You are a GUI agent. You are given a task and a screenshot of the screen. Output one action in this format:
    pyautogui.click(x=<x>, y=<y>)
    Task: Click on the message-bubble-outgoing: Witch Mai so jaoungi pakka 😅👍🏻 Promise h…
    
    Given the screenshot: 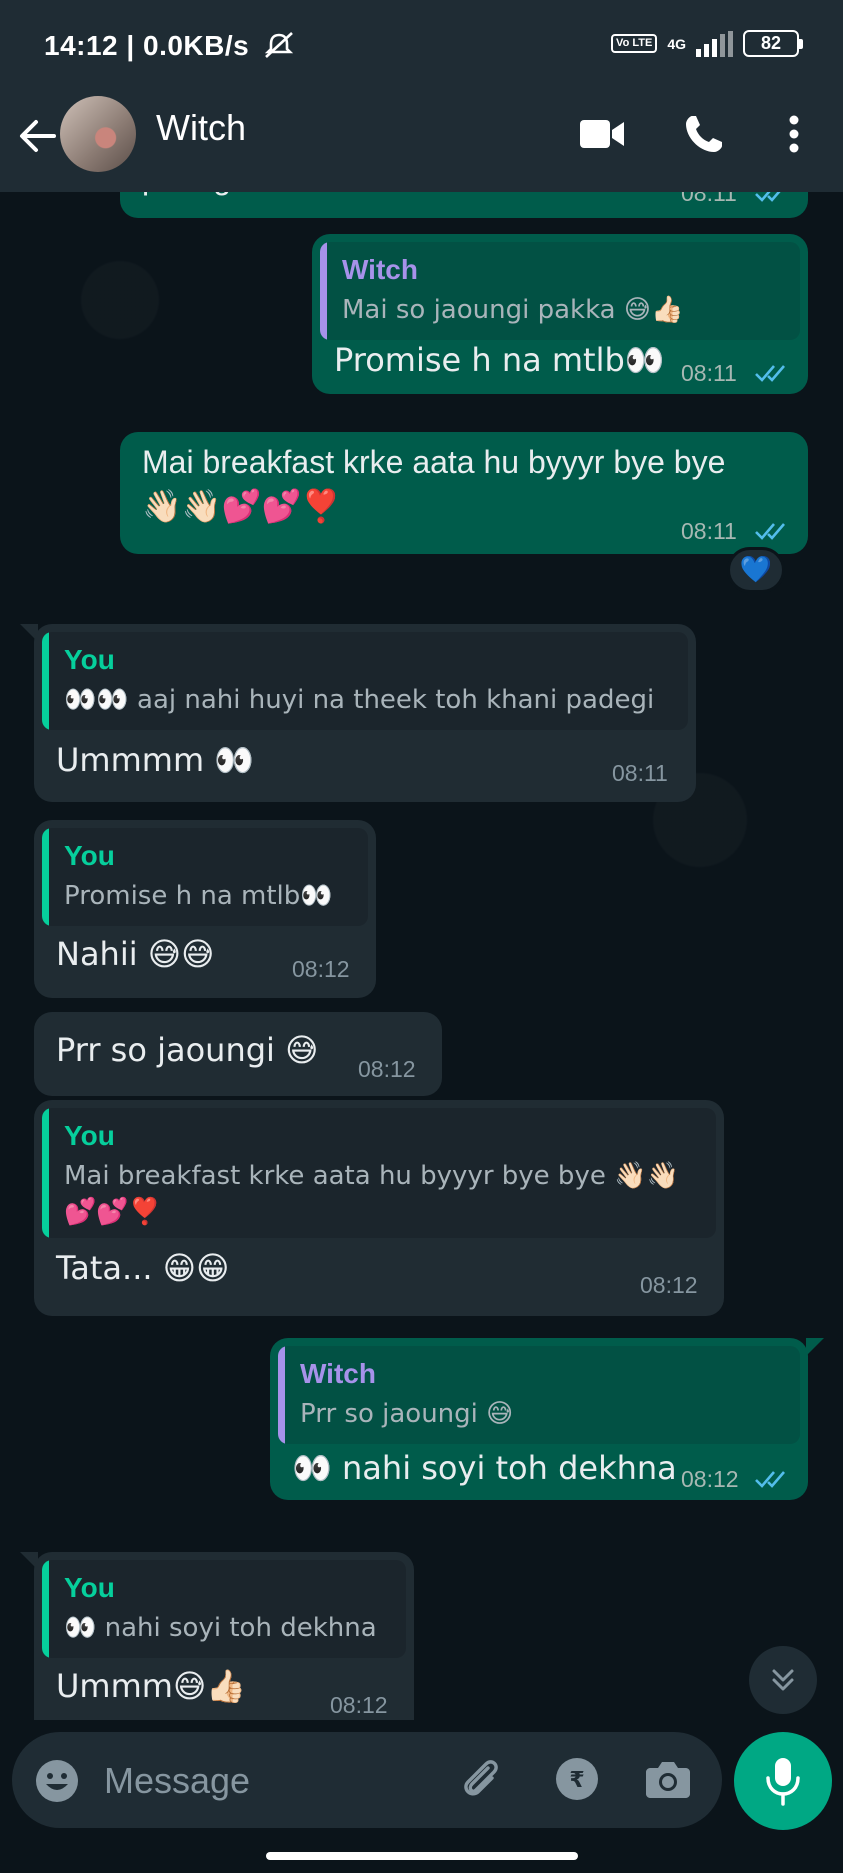 What is the action you would take?
    pyautogui.click(x=560, y=314)
    